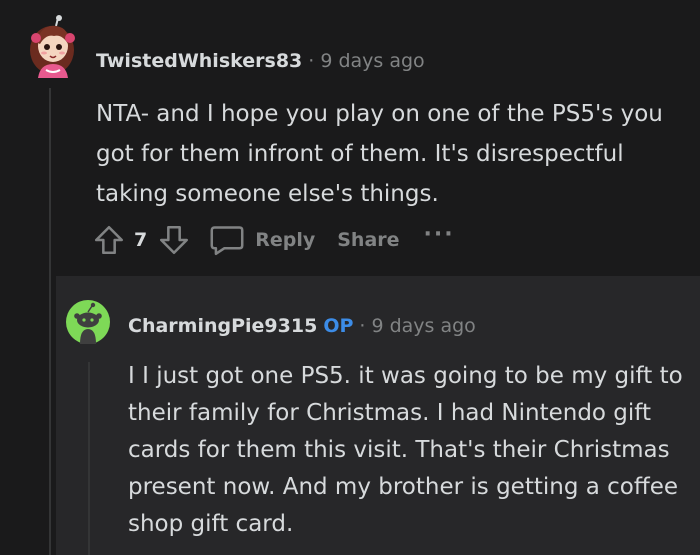  I want to click on share-button: Share, so click(368, 240).